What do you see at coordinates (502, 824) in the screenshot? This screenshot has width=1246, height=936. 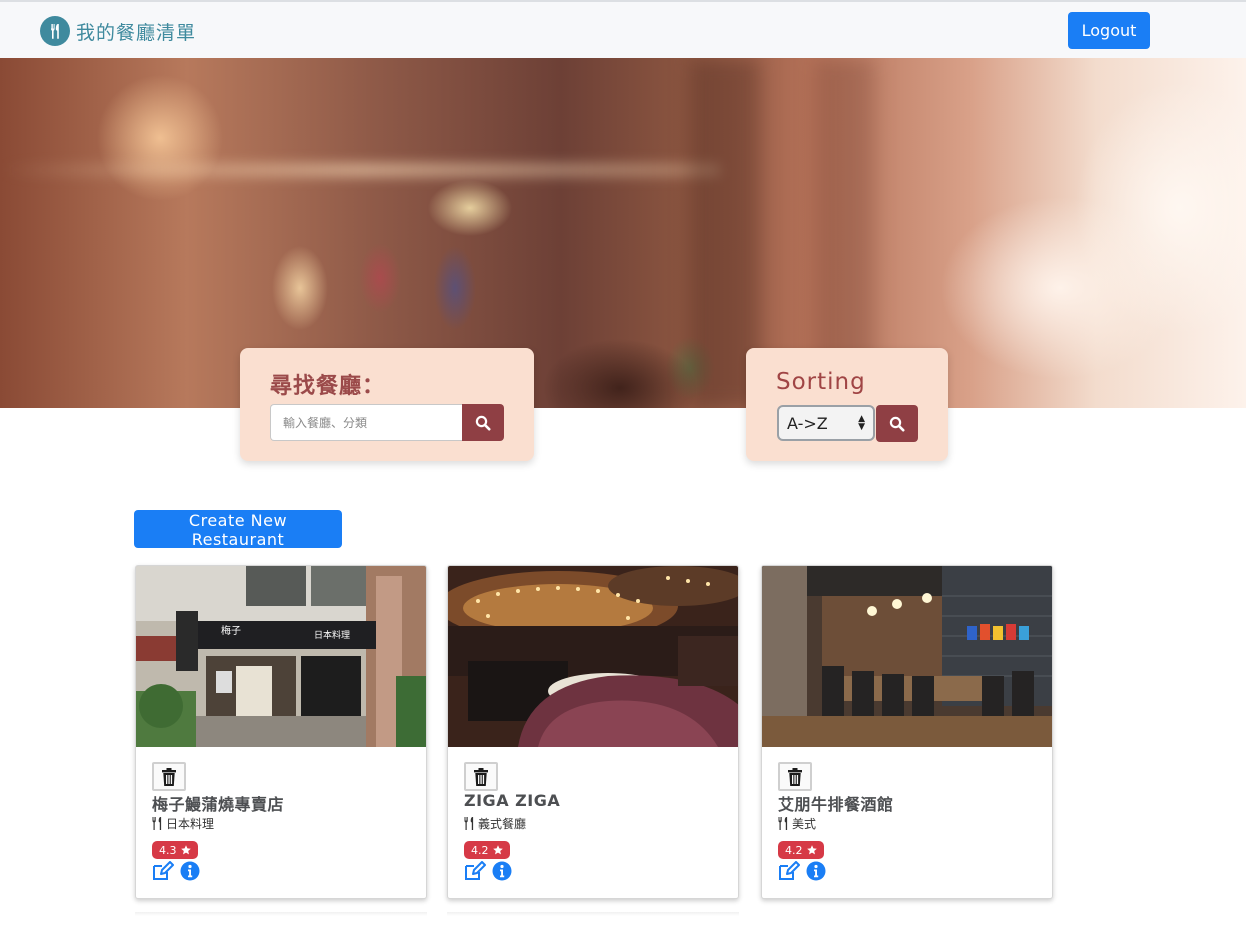 I see `category-label: 義式餐廳` at bounding box center [502, 824].